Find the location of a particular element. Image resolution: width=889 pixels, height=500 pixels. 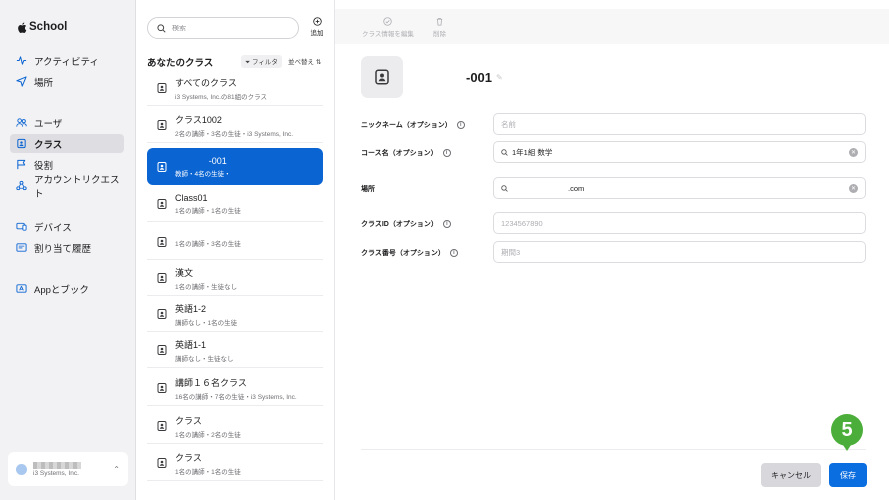

class-list-item: 英語1-1 講師なし・生徒なし is located at coordinates (235, 350).